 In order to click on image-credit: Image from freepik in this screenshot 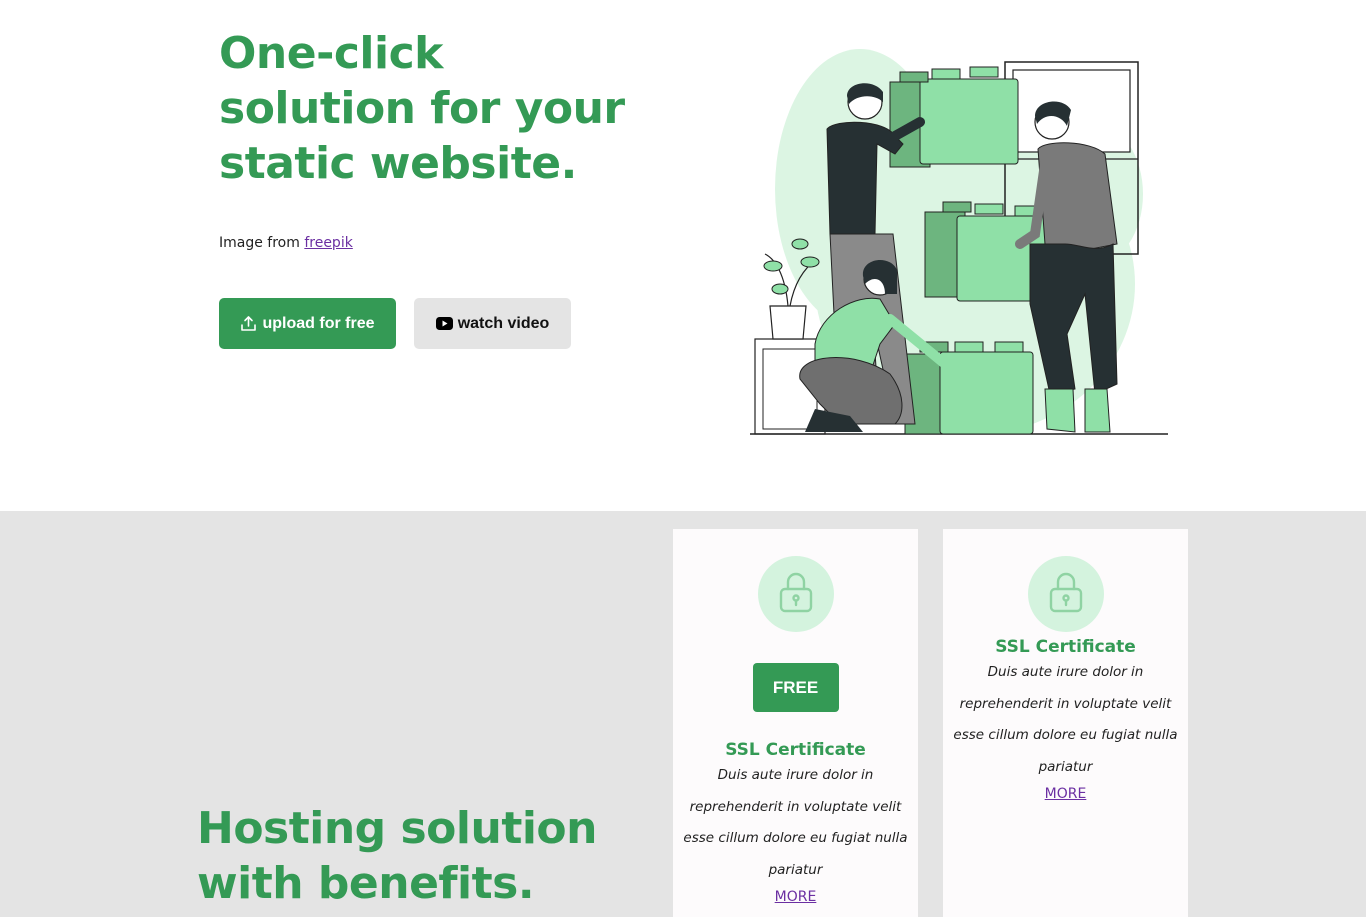, I will do `click(286, 243)`.